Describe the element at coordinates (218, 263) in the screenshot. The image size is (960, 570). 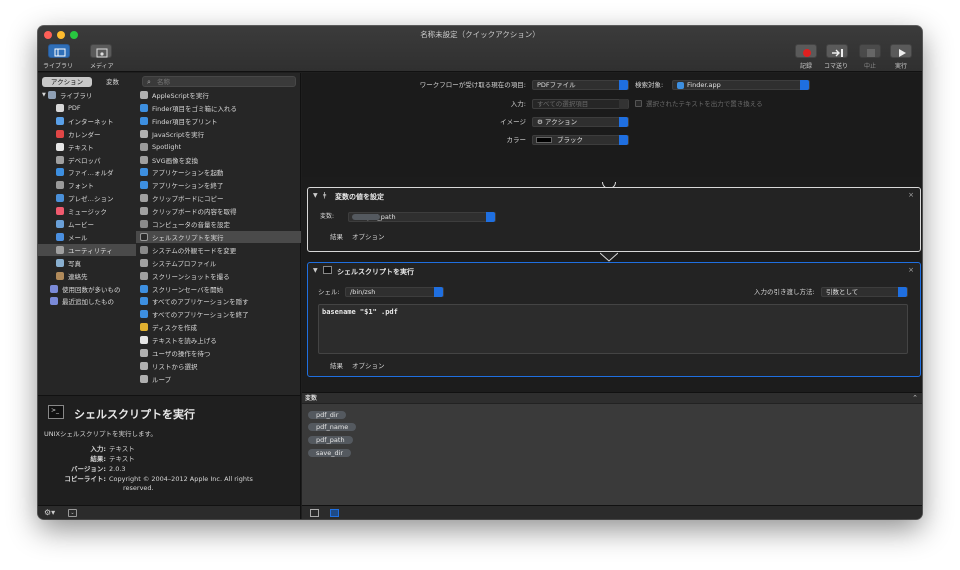
I see `action-item: システムプロファイル` at that location.